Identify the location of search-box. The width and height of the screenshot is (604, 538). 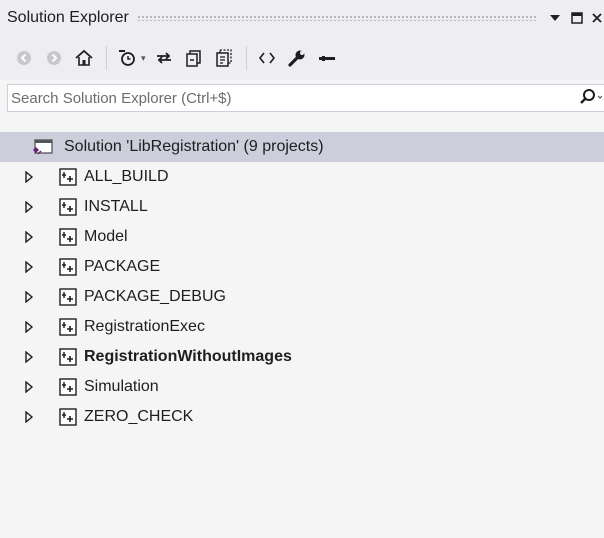
(305, 98).